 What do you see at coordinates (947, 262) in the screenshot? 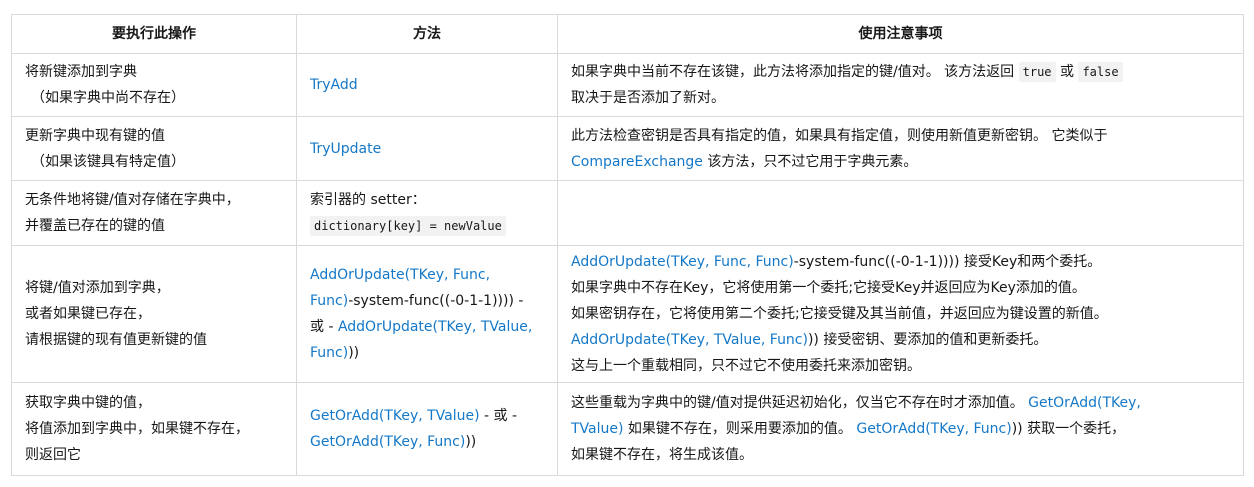
I see `notes-text: -system-func((-0-1-1)))) 接受Key和两个委托。` at bounding box center [947, 262].